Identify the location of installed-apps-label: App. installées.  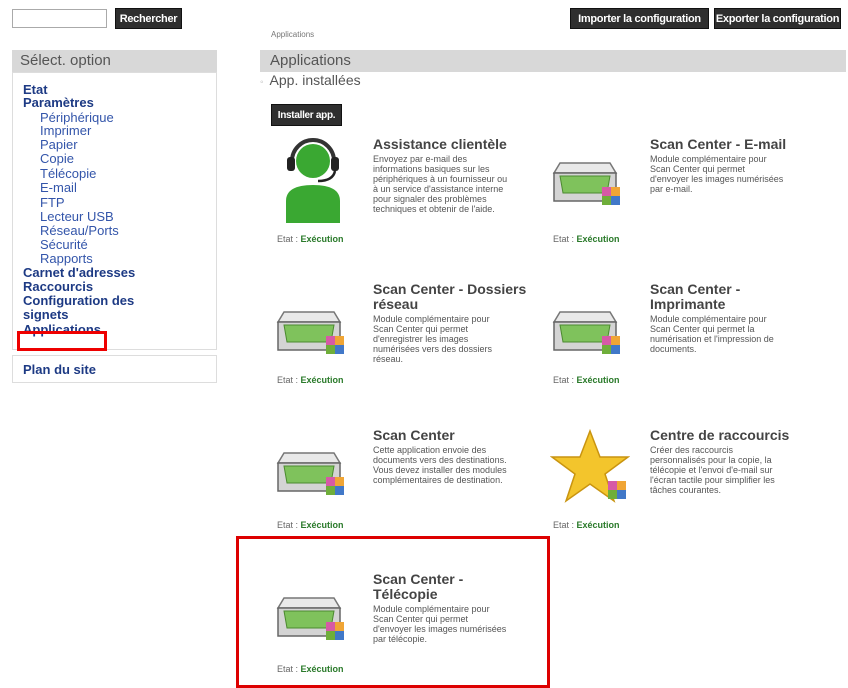
(315, 80).